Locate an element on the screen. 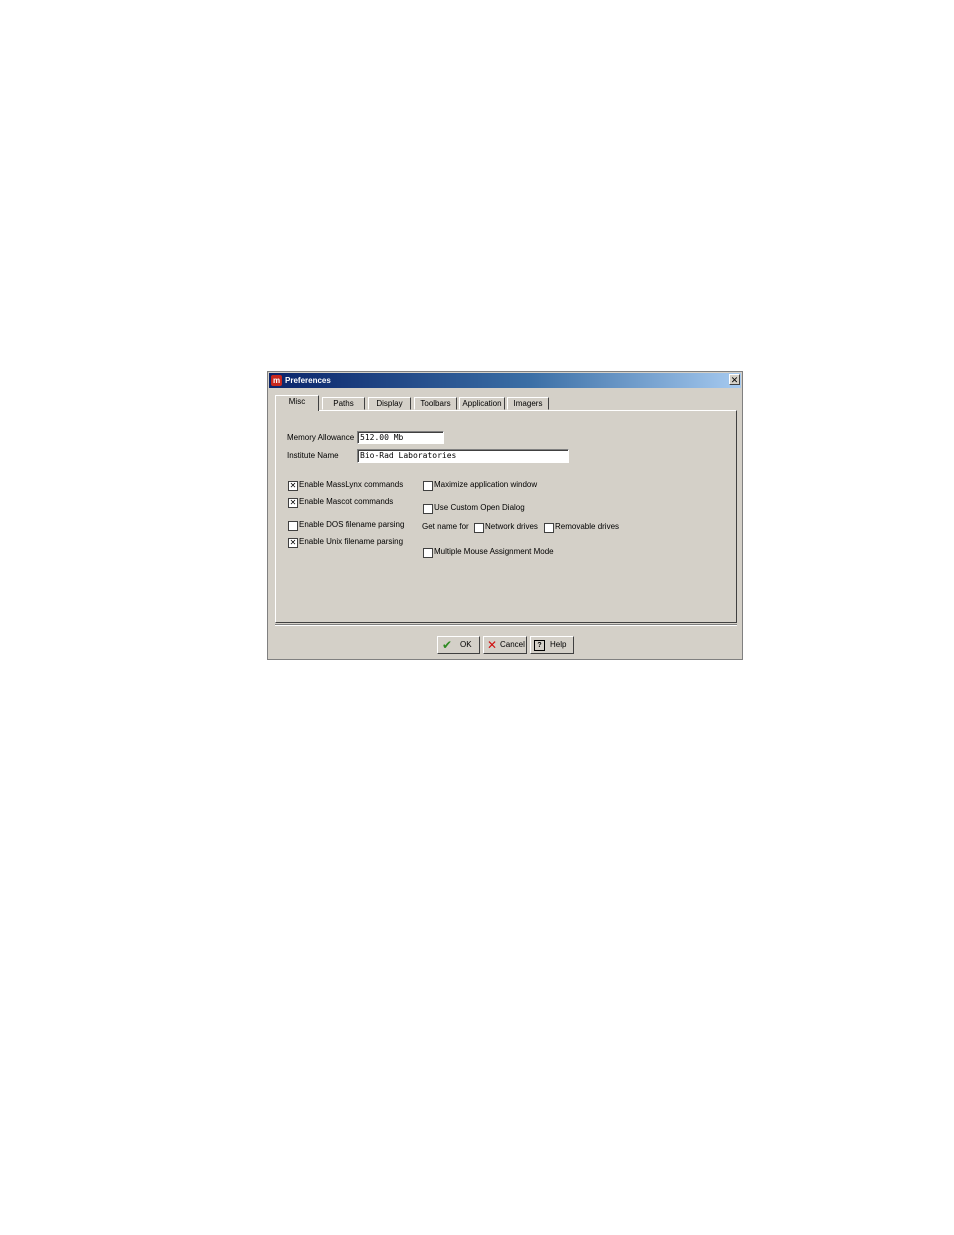  memory-allowance-field: 512.00 Mb is located at coordinates (400, 437).